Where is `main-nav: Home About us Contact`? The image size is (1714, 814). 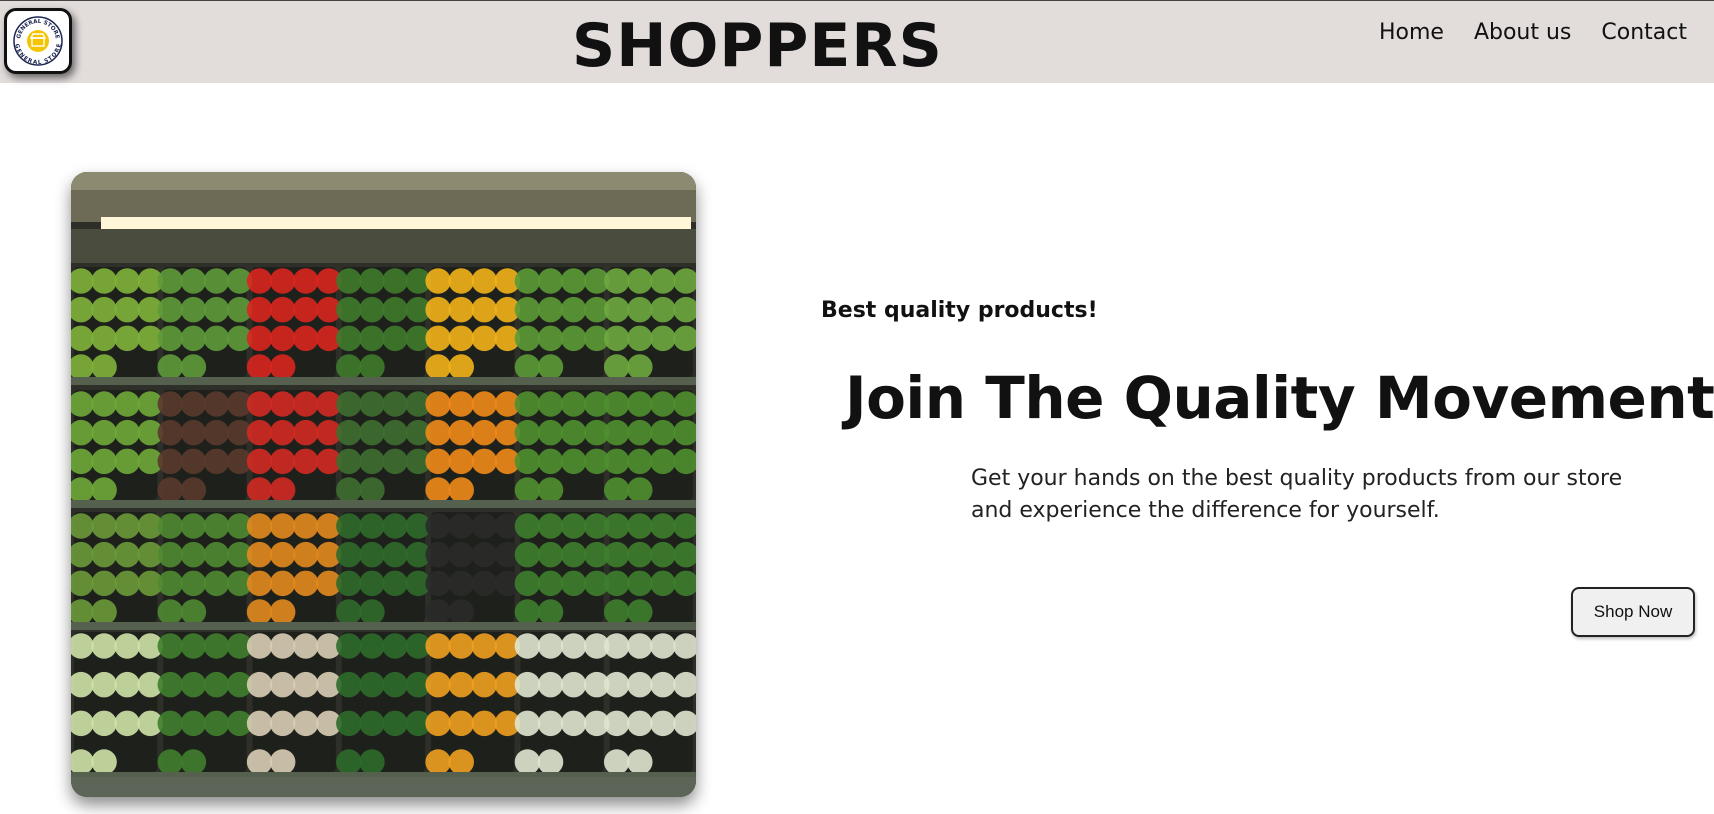
main-nav: Home About us Contact is located at coordinates (1533, 33).